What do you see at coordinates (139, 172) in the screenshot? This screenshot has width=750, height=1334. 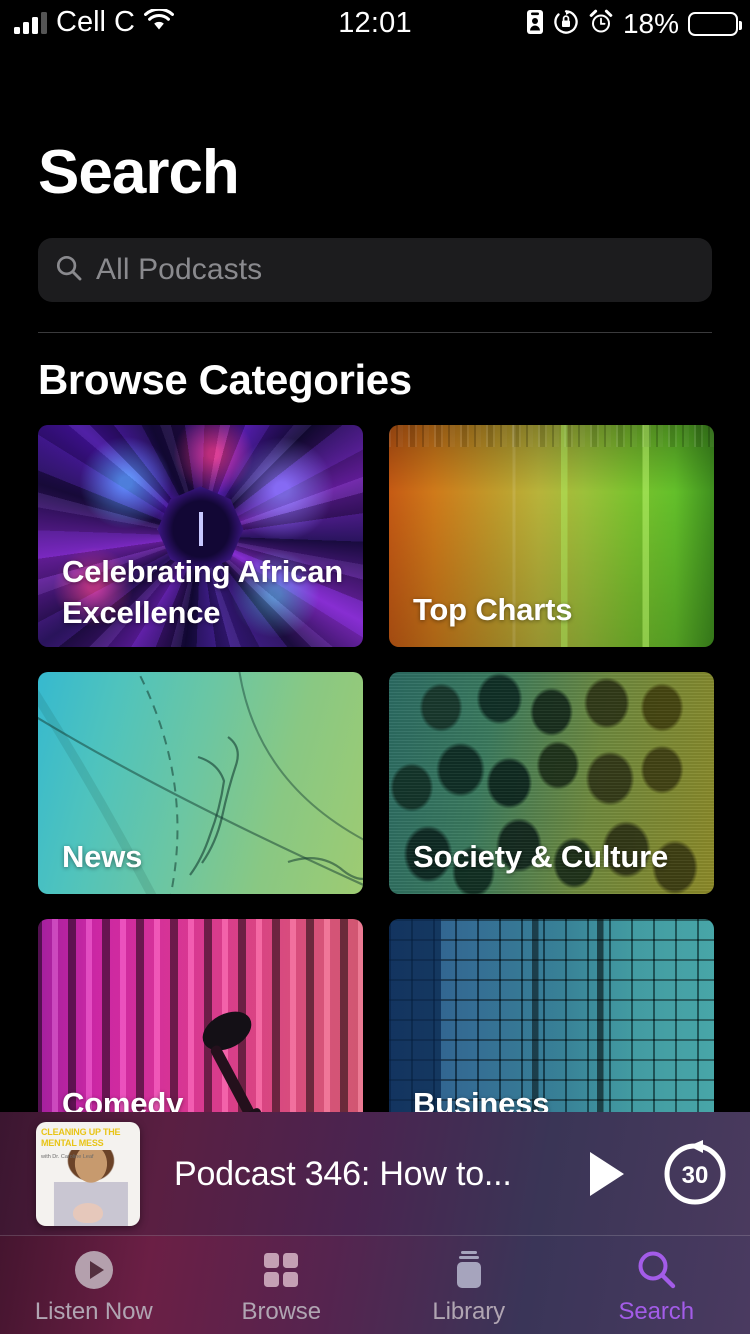 I see `page-title: Search` at bounding box center [139, 172].